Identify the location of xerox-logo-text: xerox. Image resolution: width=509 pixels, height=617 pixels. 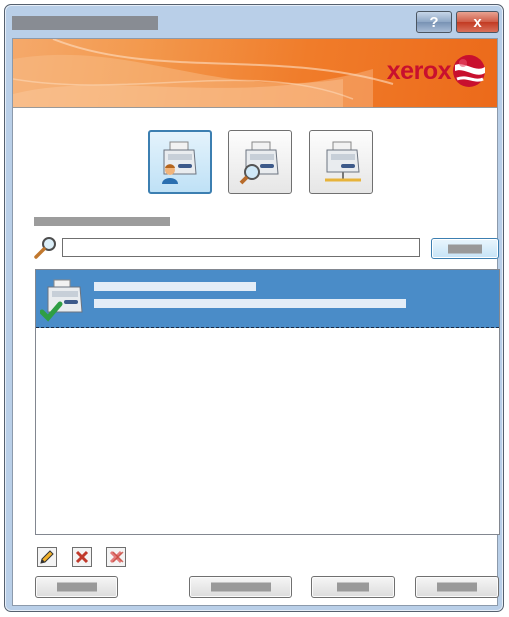
(419, 71).